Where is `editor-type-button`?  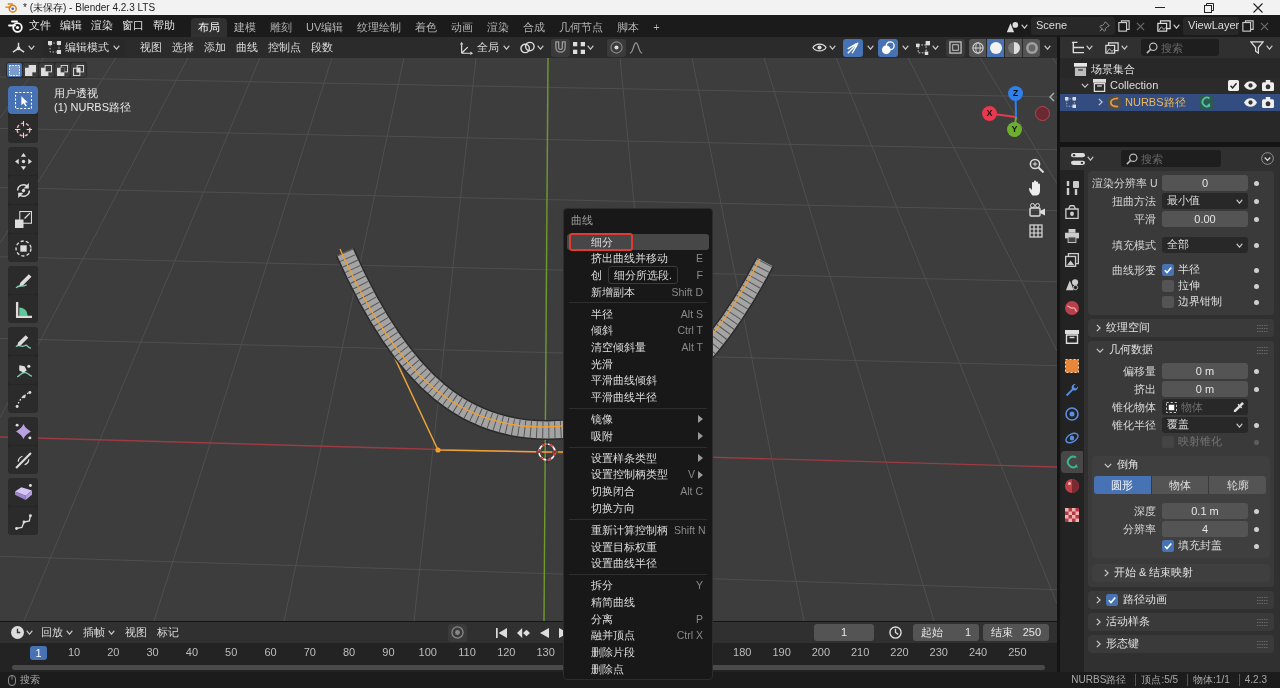
editor-type-button is located at coordinates (22, 632).